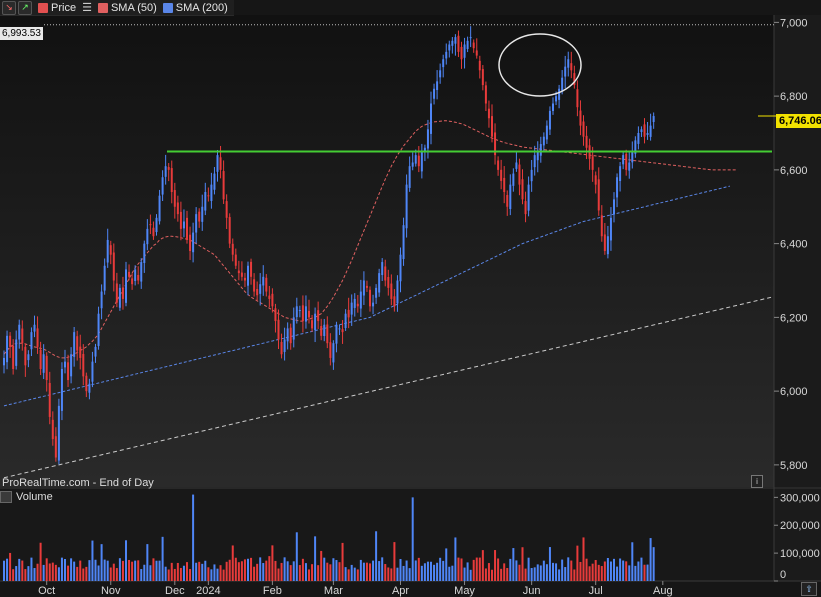 The width and height of the screenshot is (821, 597). Describe the element at coordinates (25, 7) in the screenshot. I see `price-up-icon: ↗` at that location.